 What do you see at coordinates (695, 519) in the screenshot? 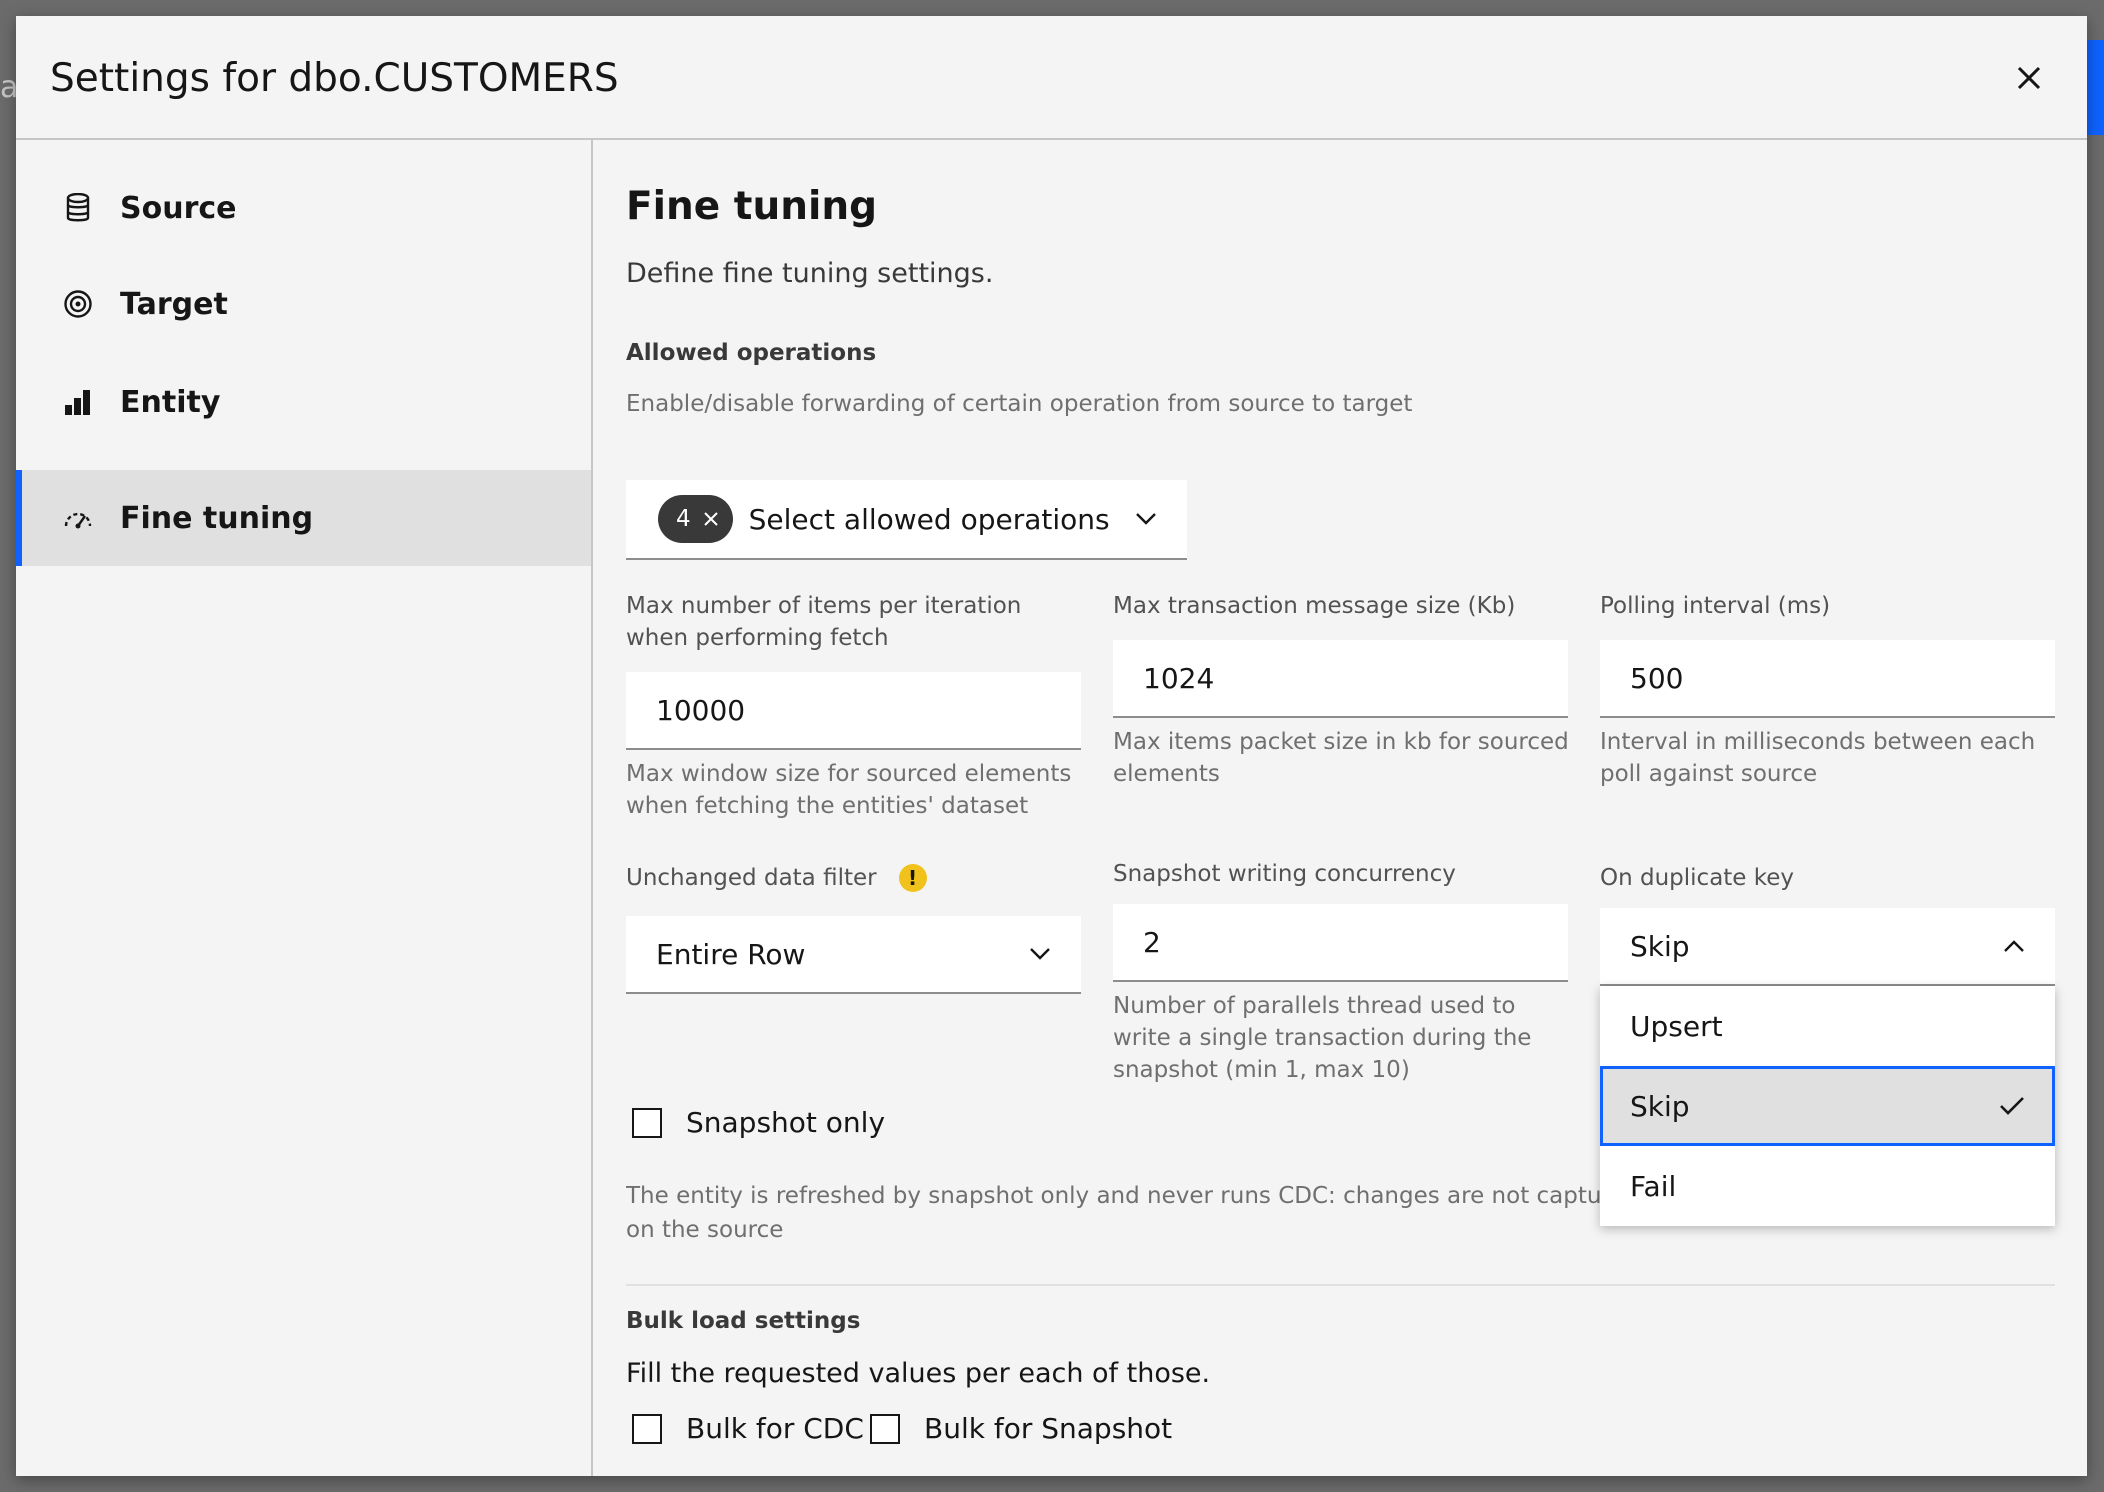
I see `selected-count-tag: 4` at bounding box center [695, 519].